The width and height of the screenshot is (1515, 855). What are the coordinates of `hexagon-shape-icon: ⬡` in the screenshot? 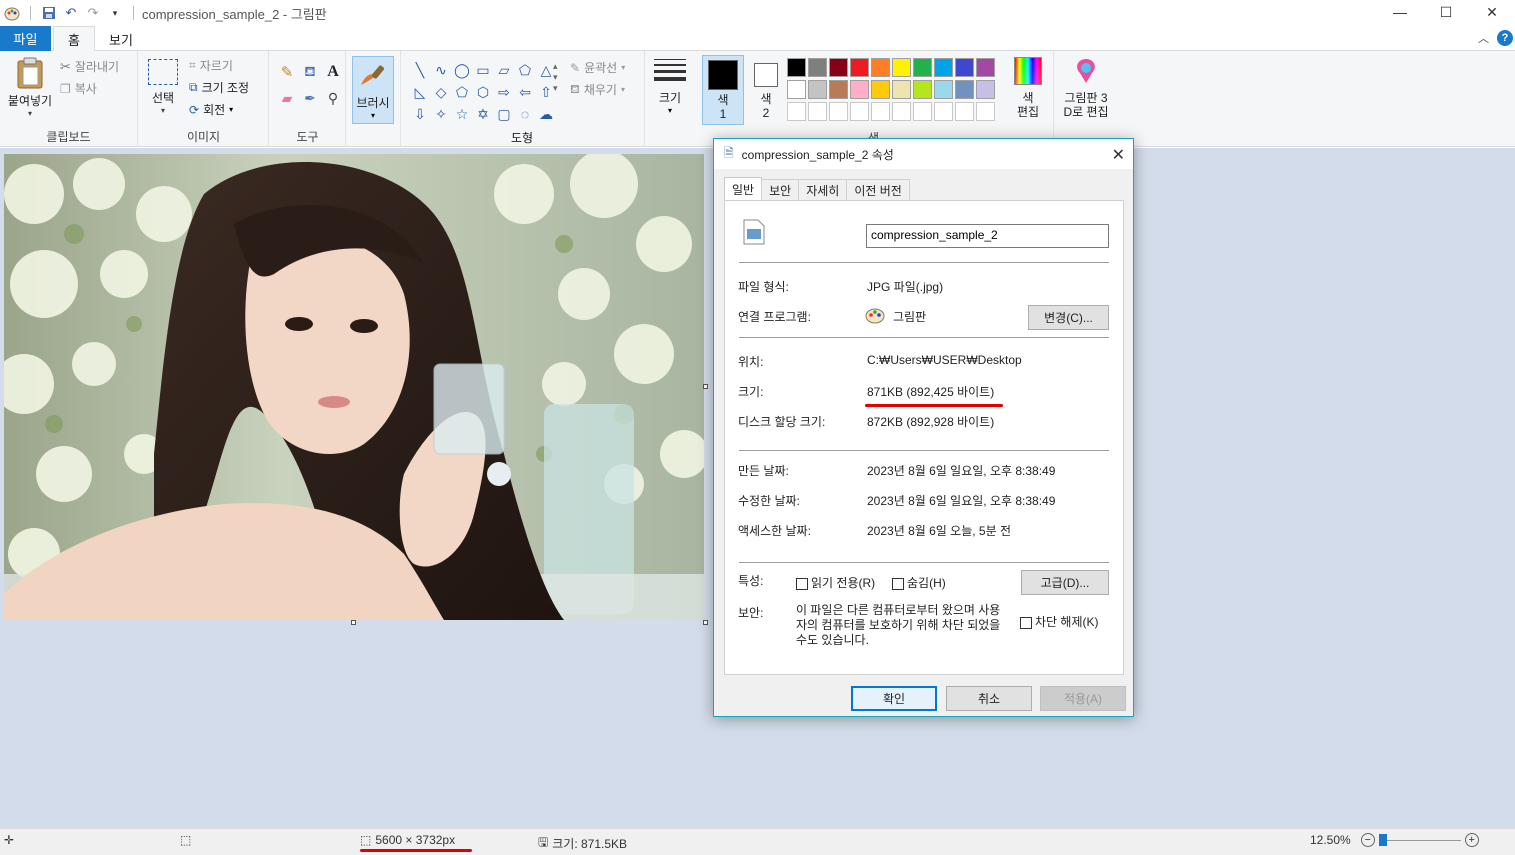 It's located at (483, 92).